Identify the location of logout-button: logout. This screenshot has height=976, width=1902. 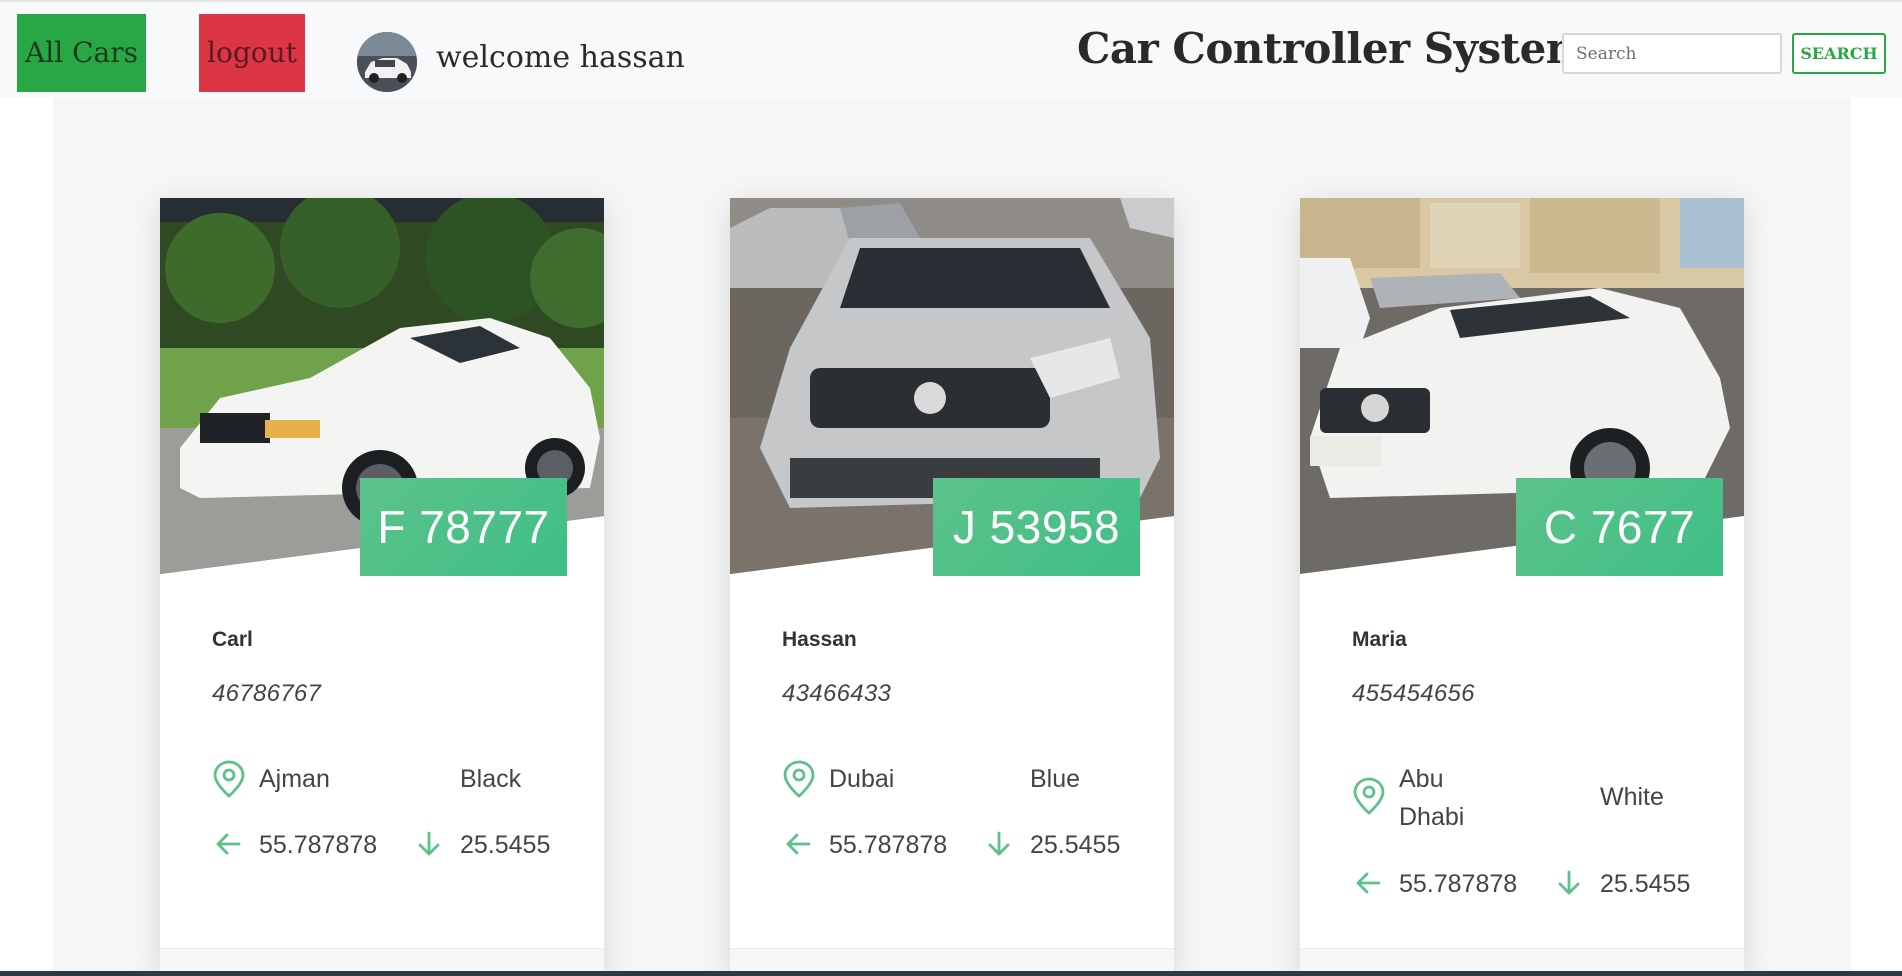
(252, 53).